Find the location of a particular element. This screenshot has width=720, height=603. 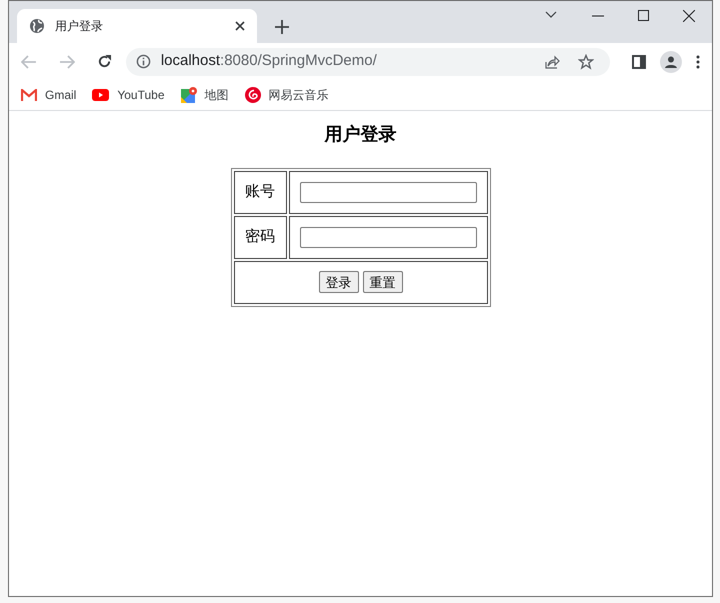

music-logo-icon is located at coordinates (252, 95).